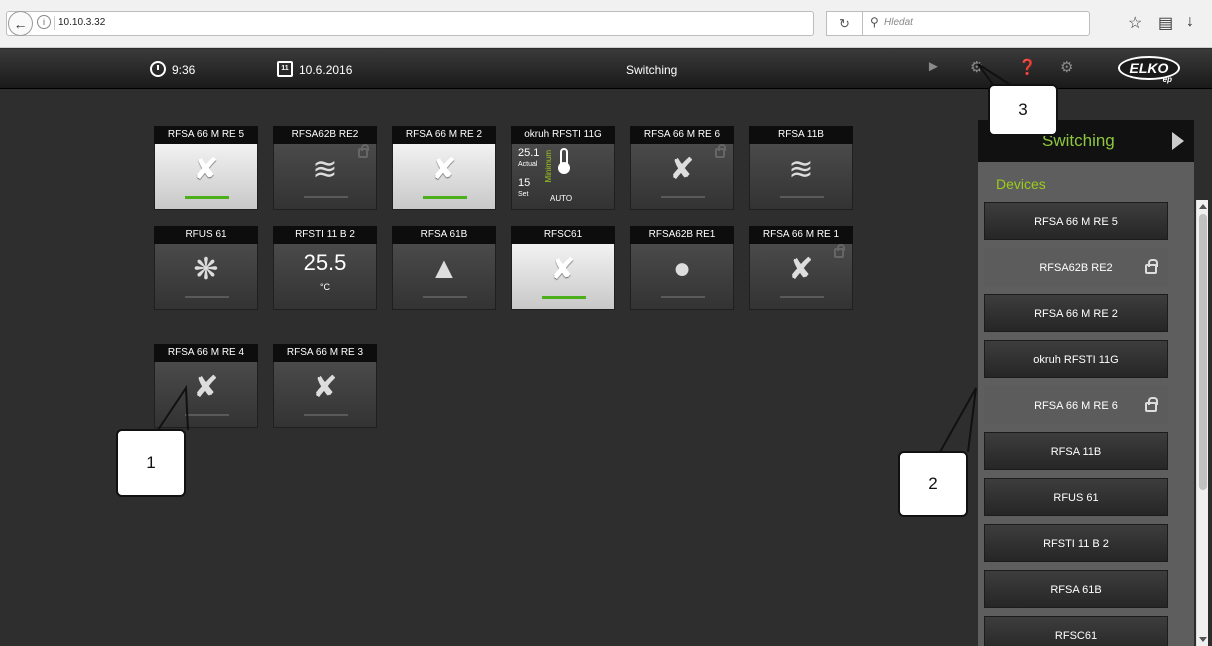 The height and width of the screenshot is (646, 1212). What do you see at coordinates (933, 66) in the screenshot?
I see `megaphone-icon: ►` at bounding box center [933, 66].